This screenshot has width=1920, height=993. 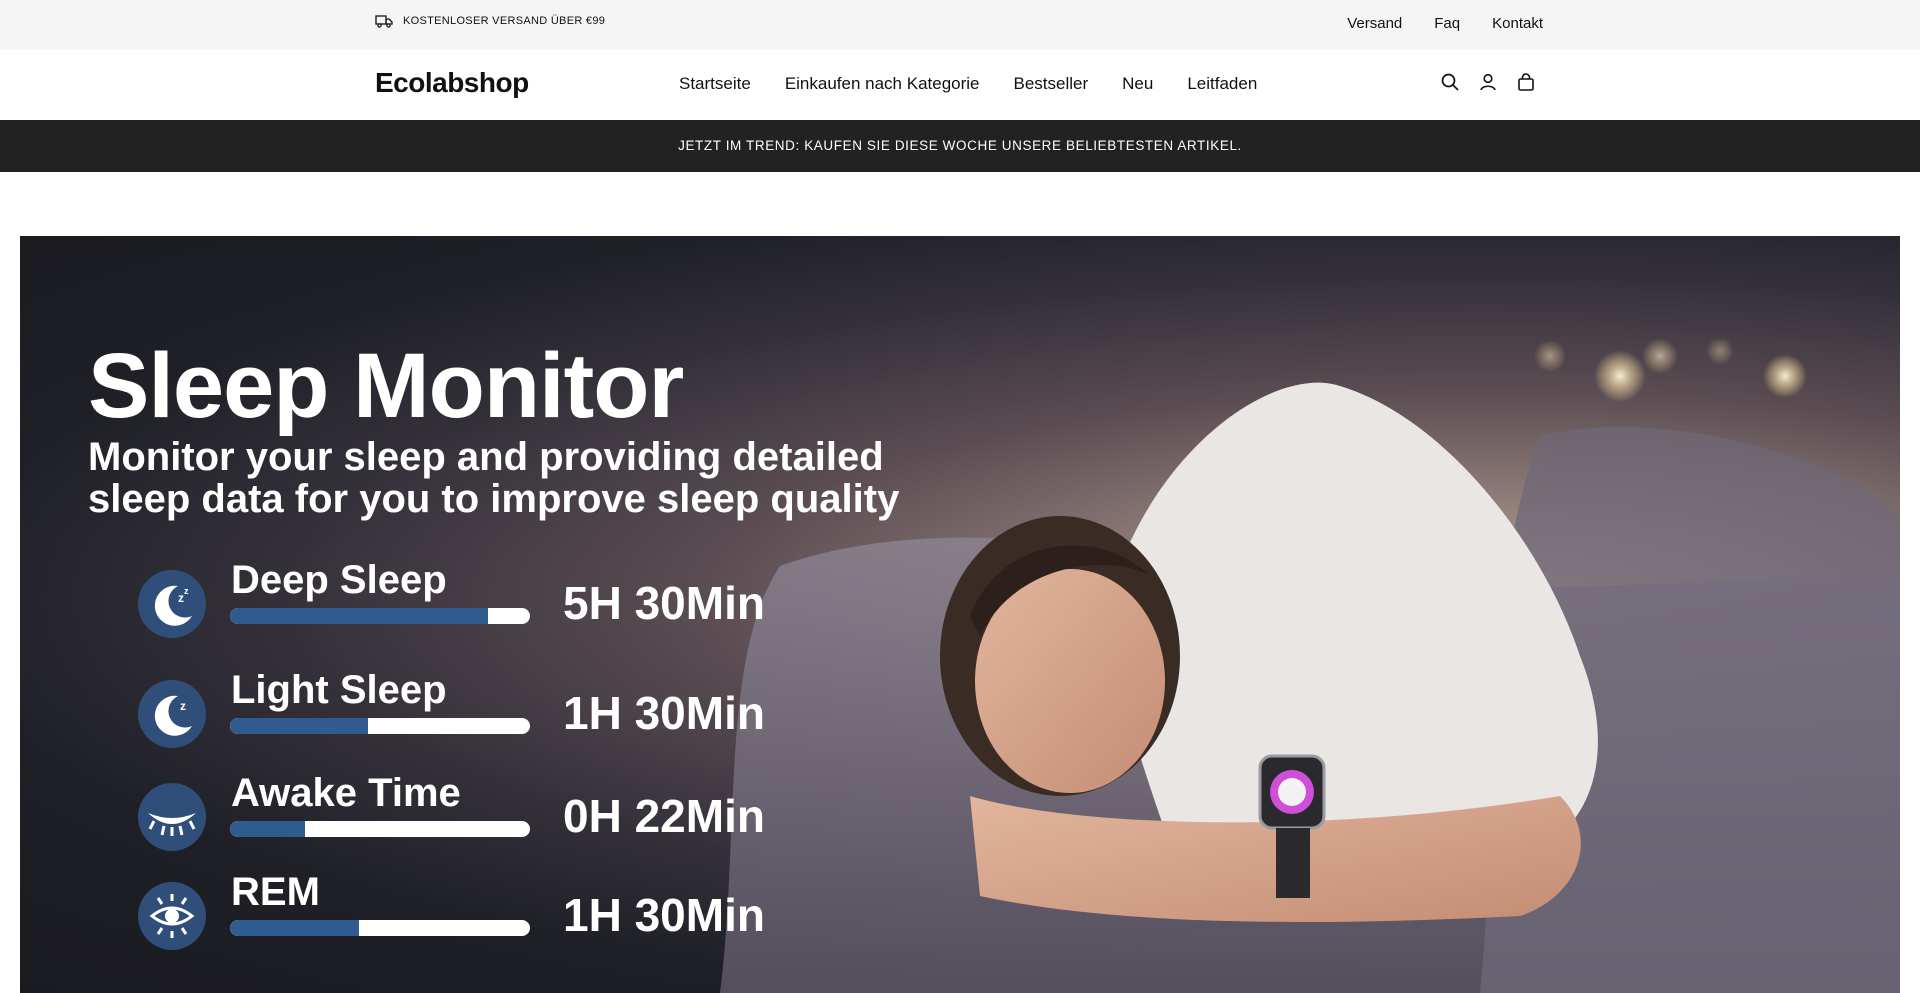 What do you see at coordinates (488, 603) in the screenshot?
I see `stat-deep-sleep: z z Deep Sleep 5H 30Min` at bounding box center [488, 603].